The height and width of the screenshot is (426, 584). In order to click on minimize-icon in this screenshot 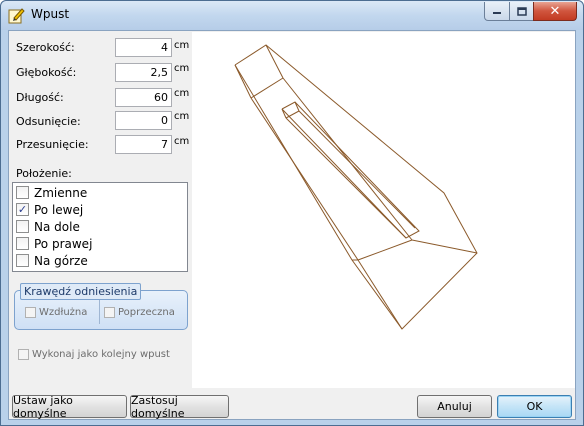, I will do `click(497, 13)`.